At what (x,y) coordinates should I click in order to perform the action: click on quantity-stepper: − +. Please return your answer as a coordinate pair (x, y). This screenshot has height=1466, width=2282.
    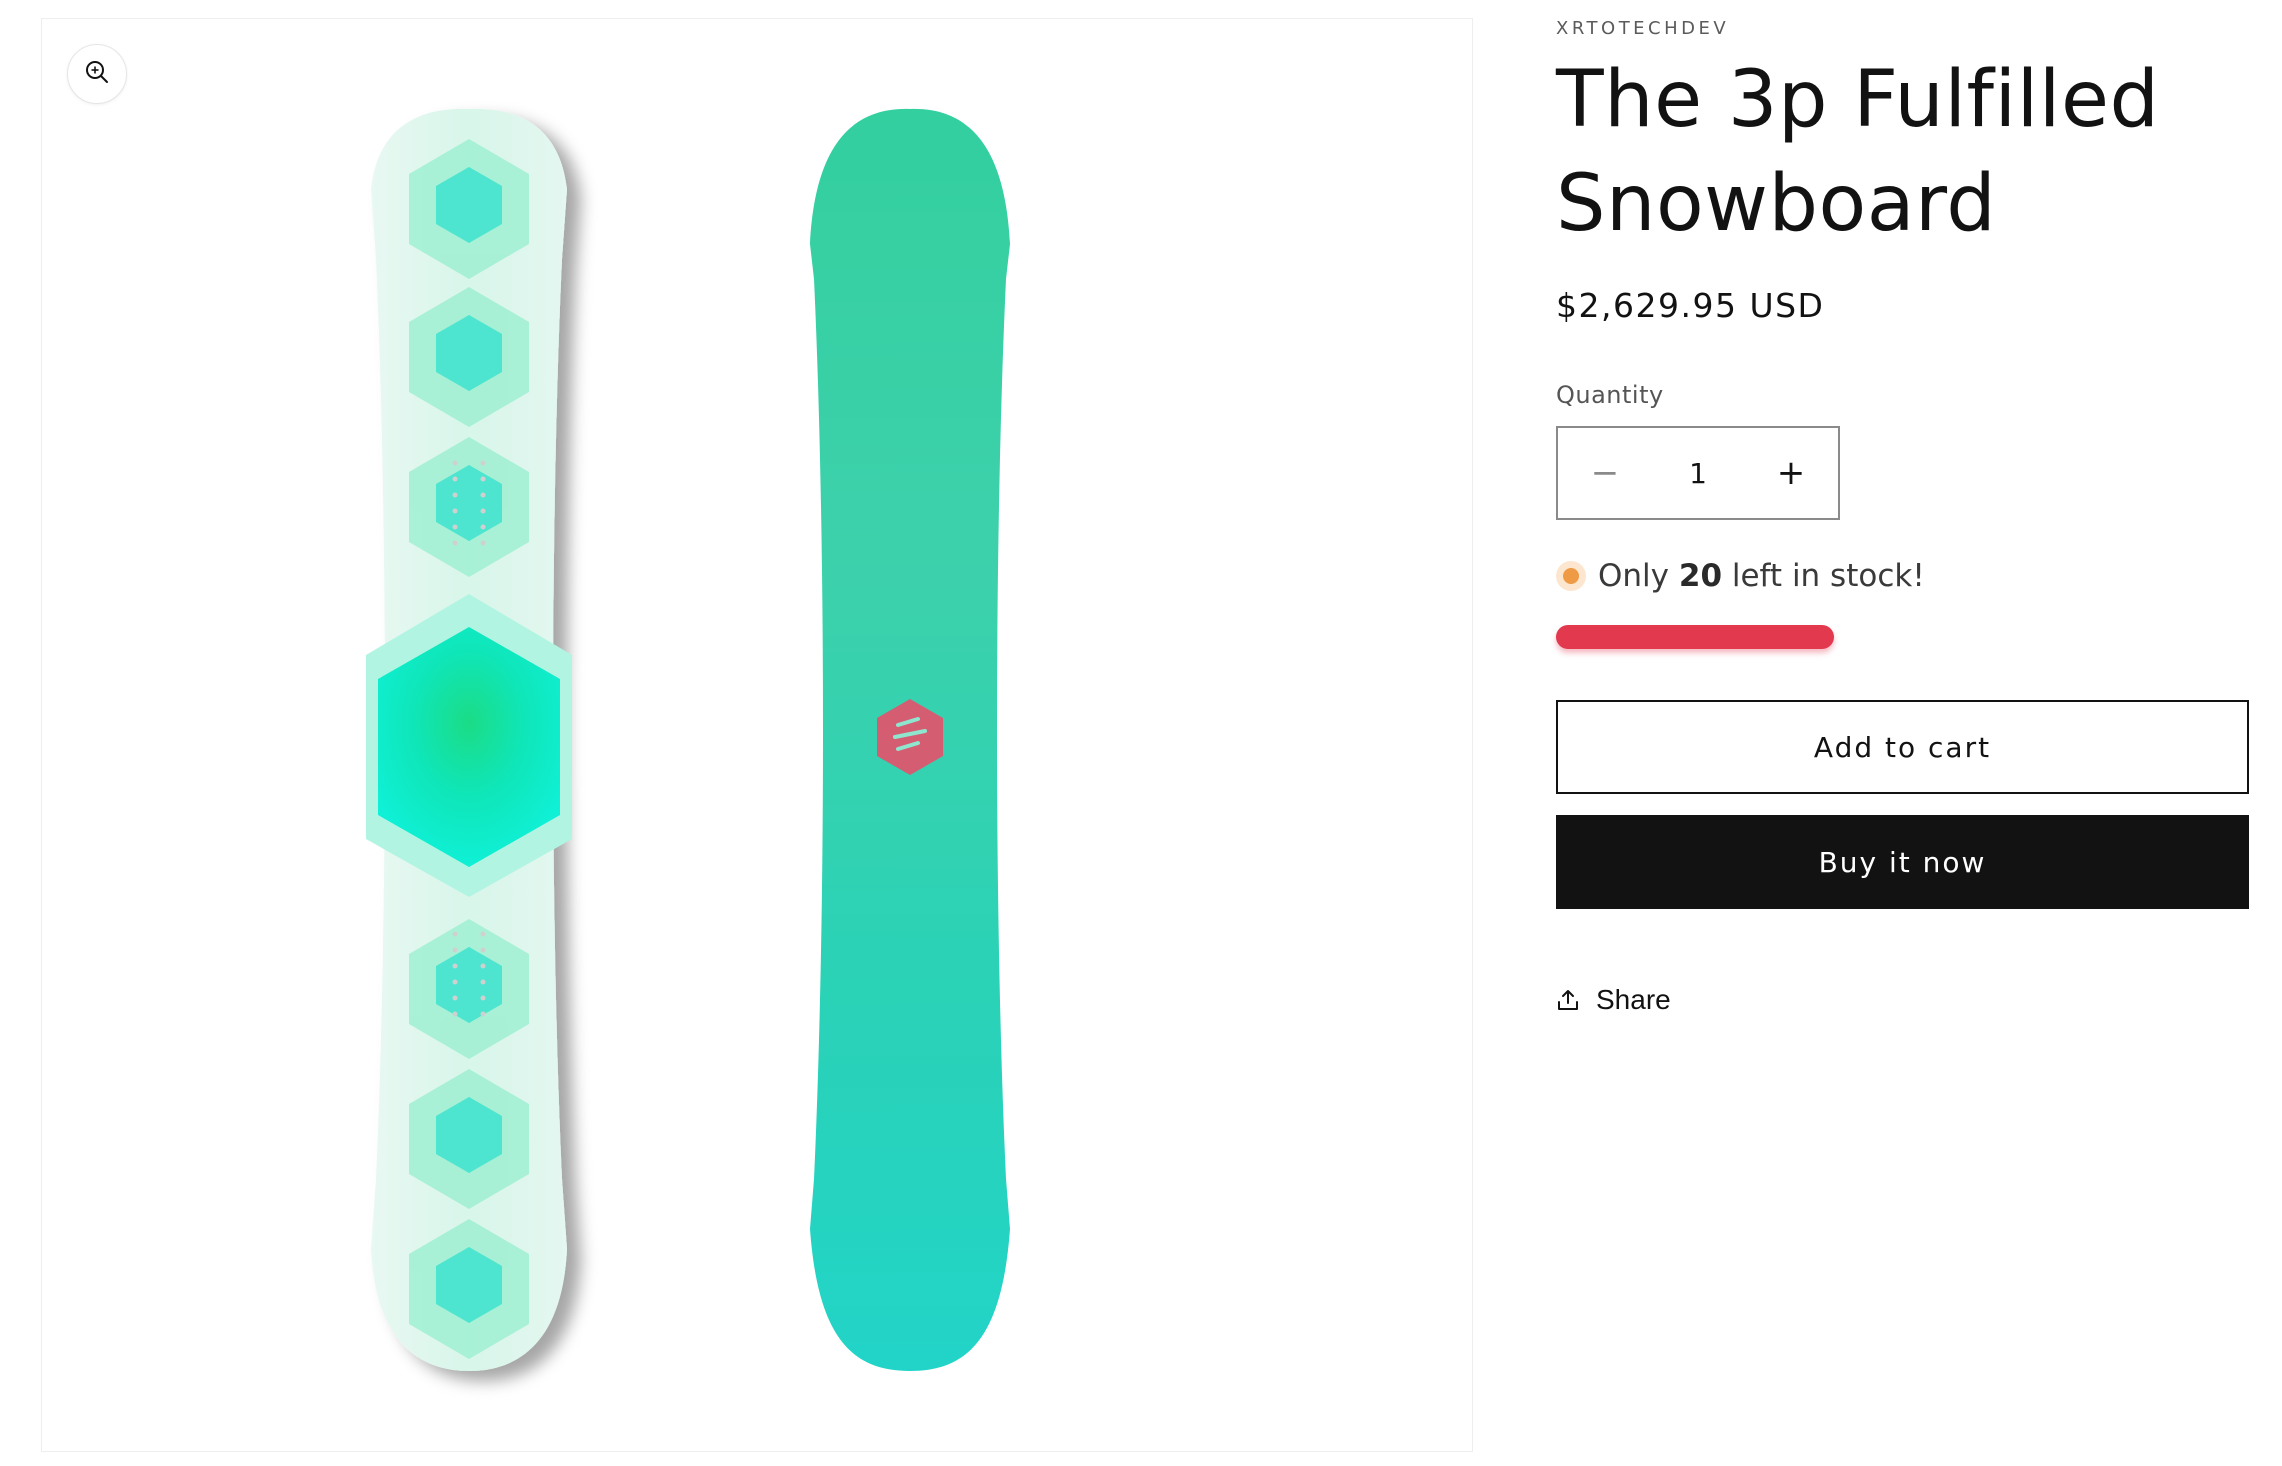
    Looking at the image, I should click on (1698, 473).